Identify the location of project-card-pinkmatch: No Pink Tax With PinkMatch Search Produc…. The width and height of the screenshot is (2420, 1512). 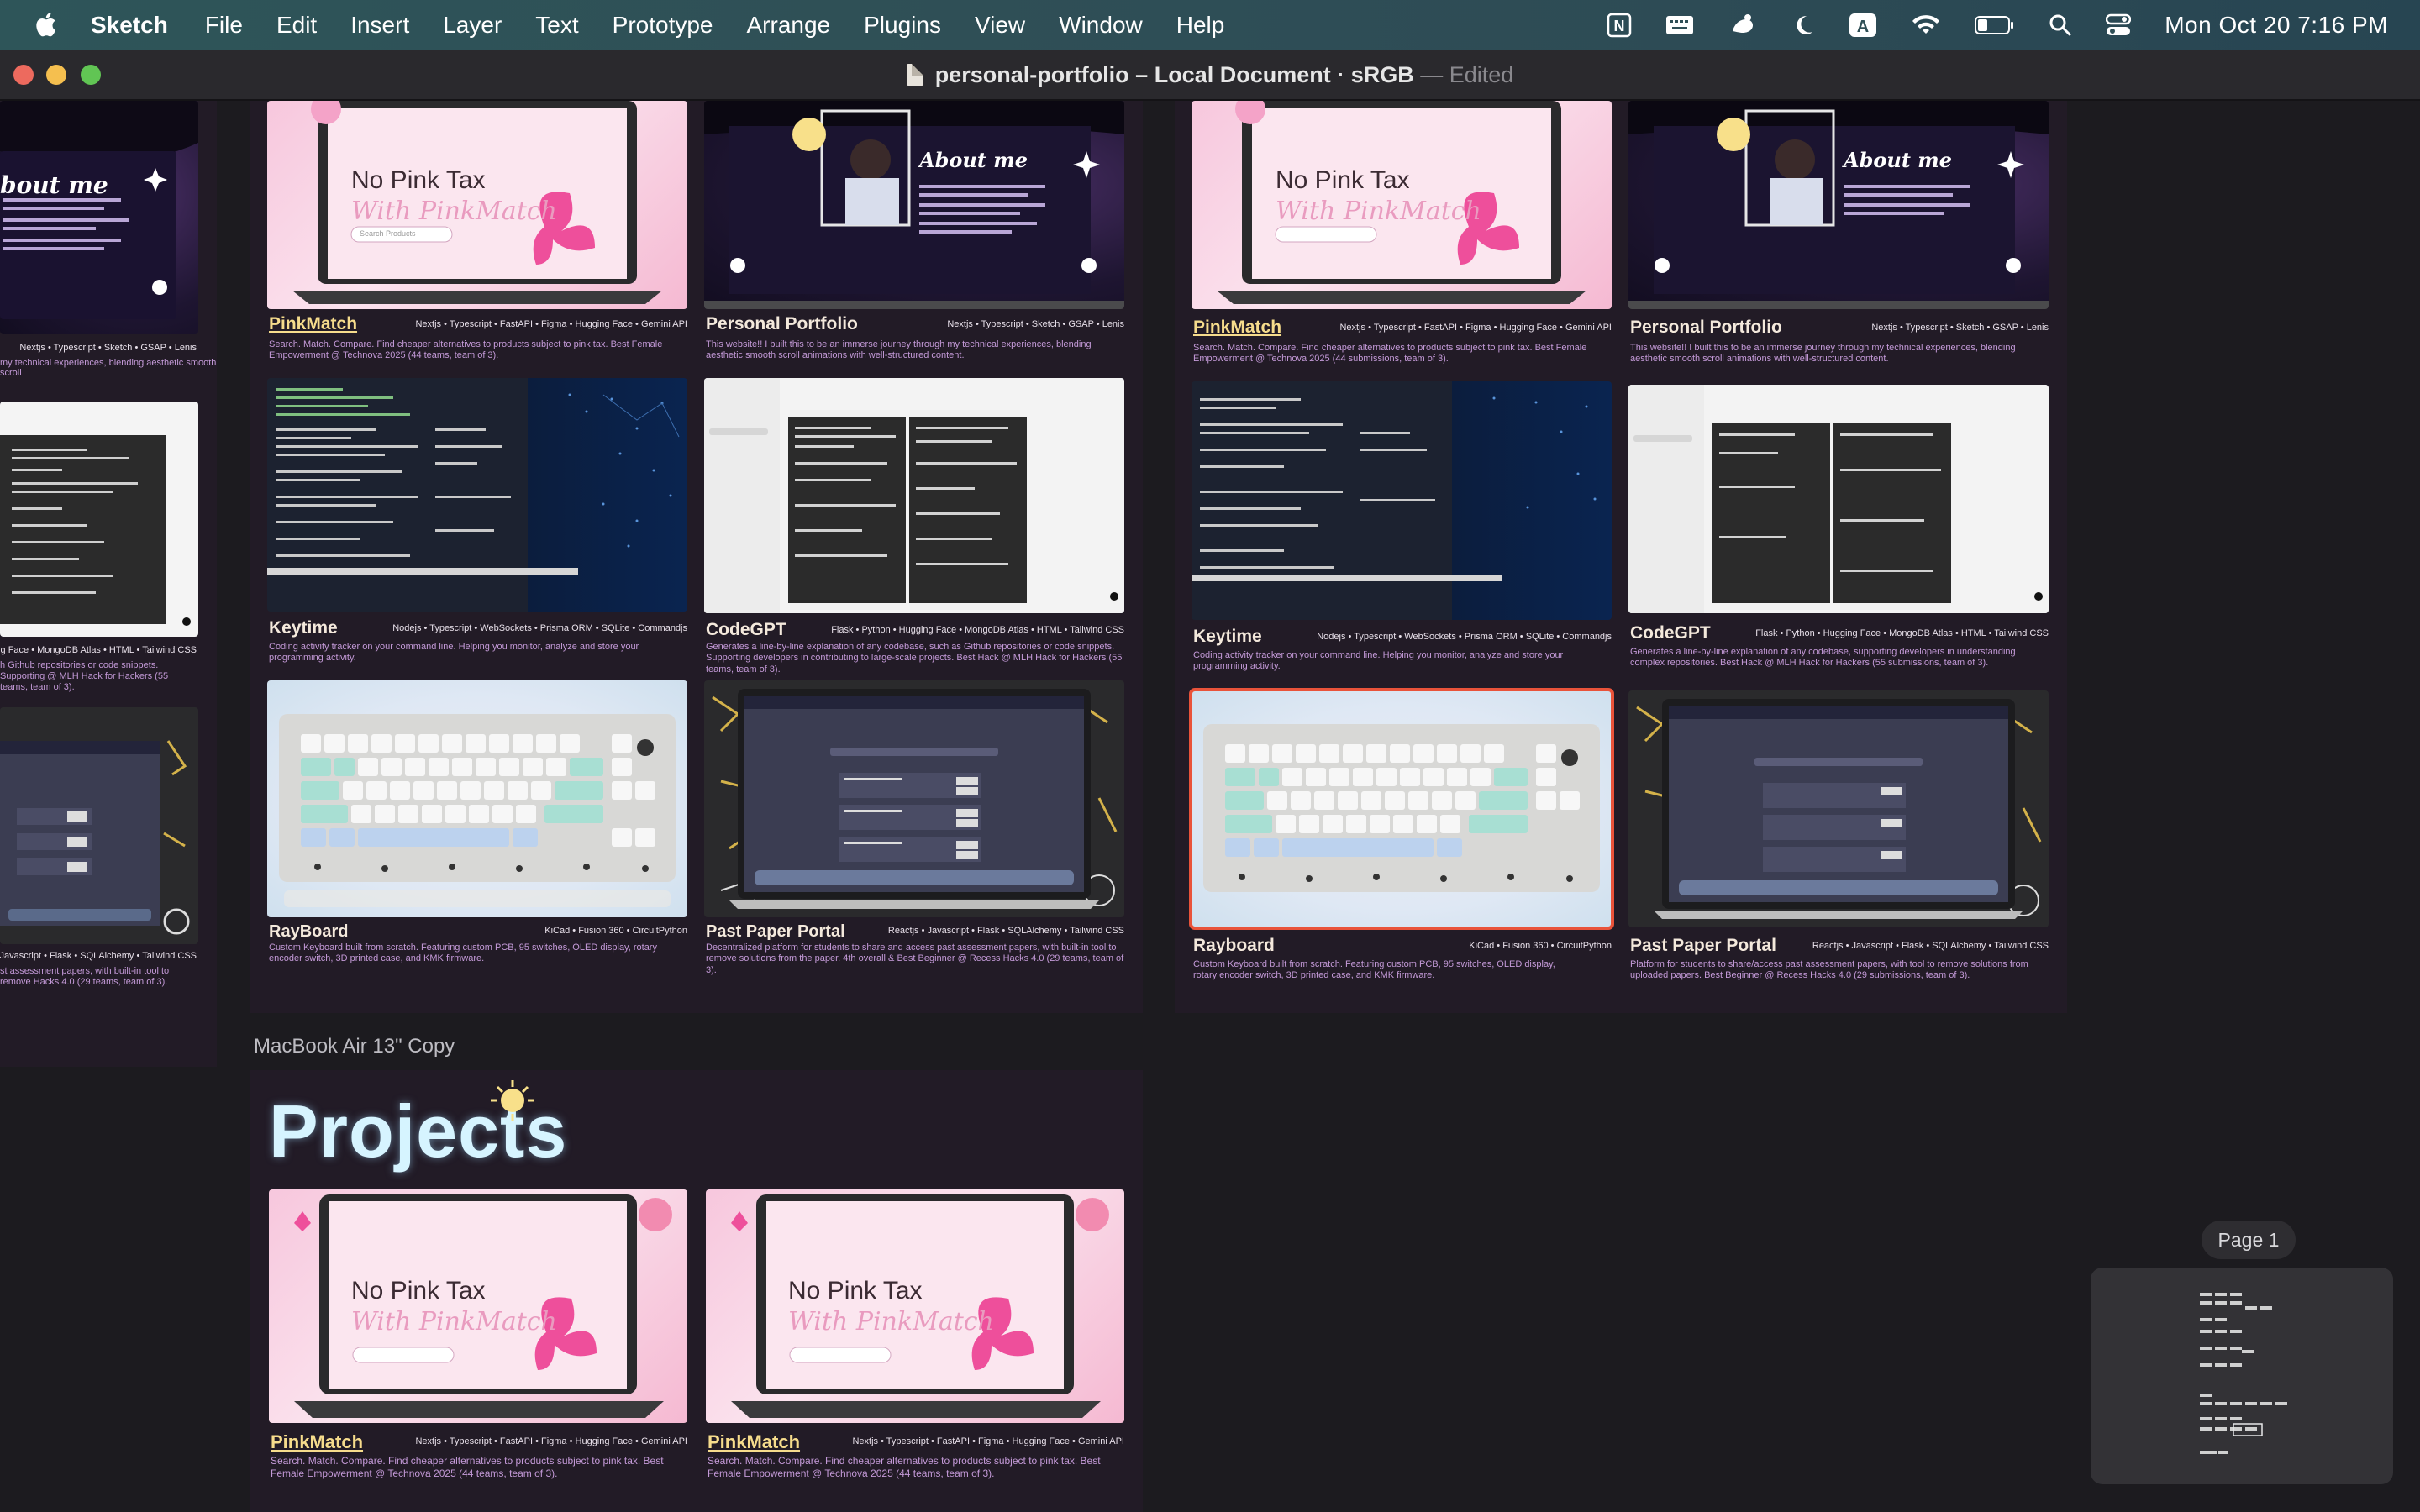
(477, 235).